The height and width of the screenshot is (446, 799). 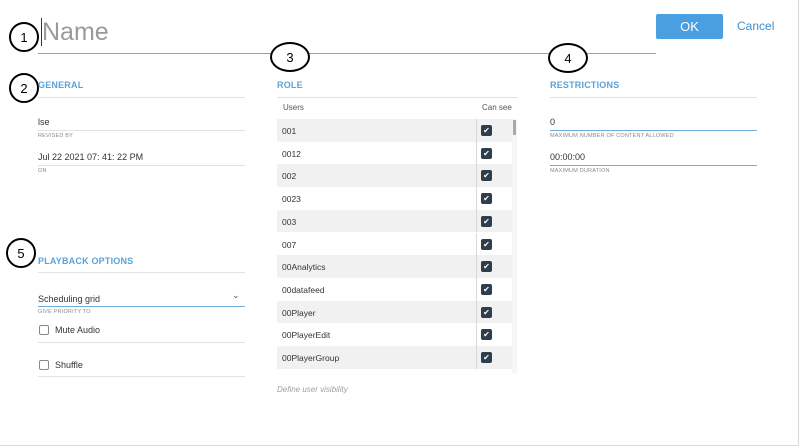 I want to click on annotation-2: 2, so click(x=24, y=88).